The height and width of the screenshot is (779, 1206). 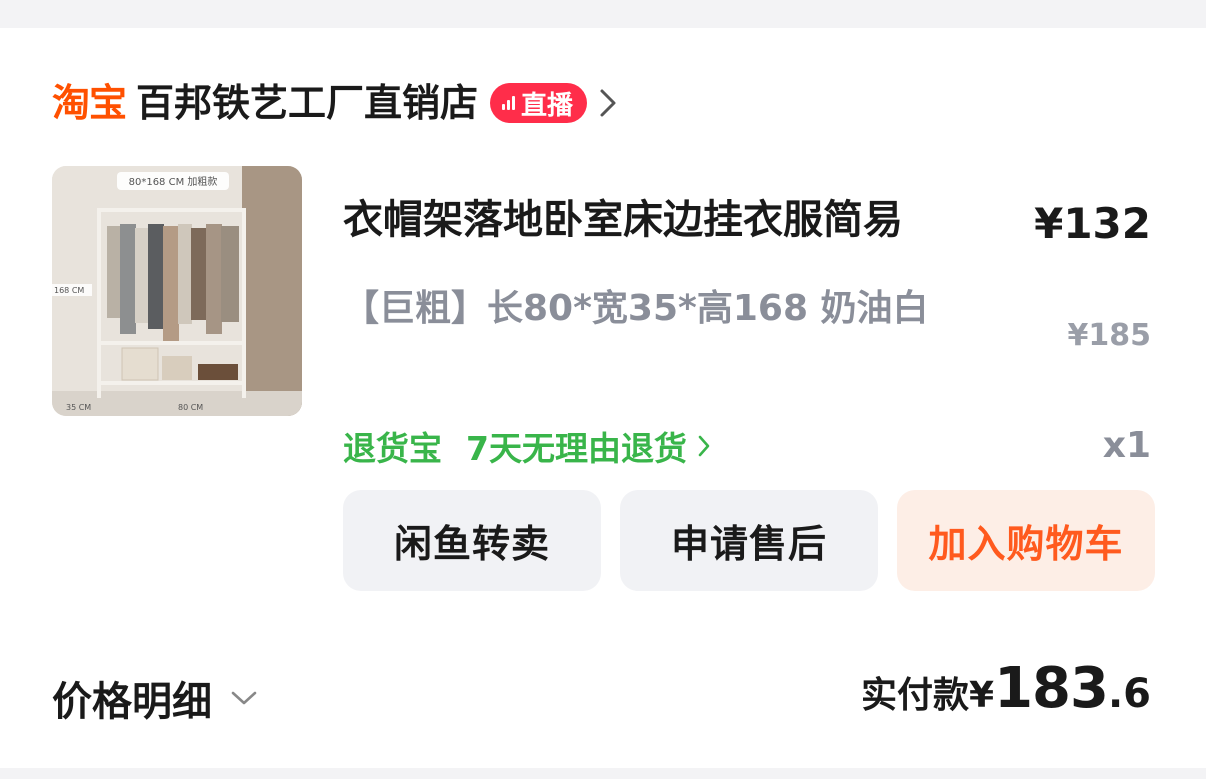 I want to click on thumb-width-label: 80 CM, so click(x=190, y=407).